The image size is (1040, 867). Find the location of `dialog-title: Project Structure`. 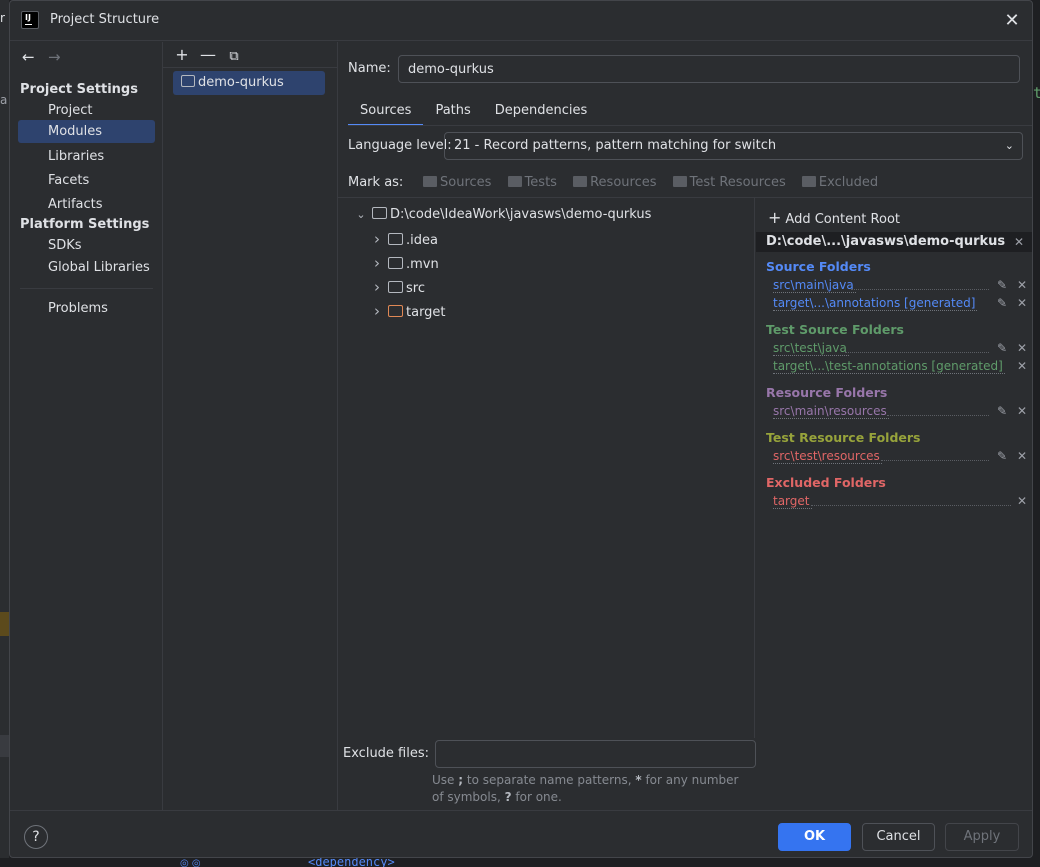

dialog-title: Project Structure is located at coordinates (105, 19).